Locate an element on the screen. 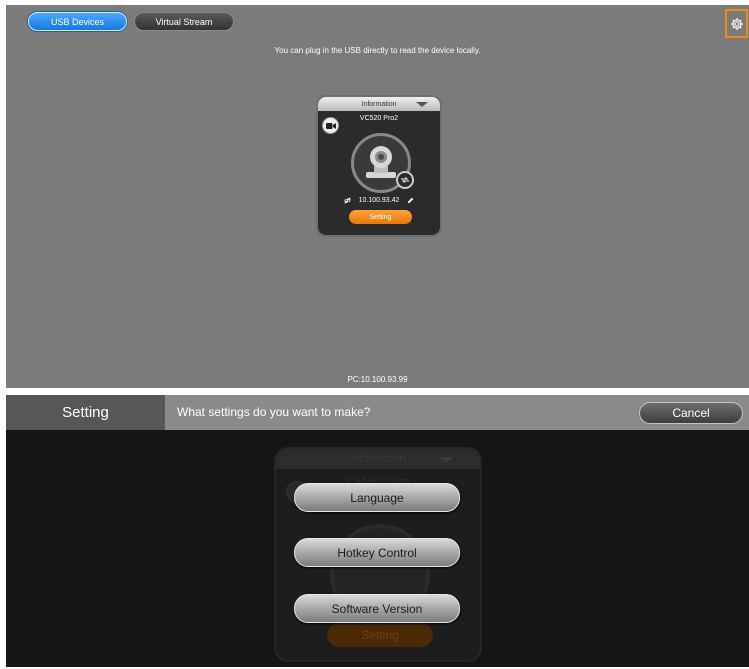 This screenshot has height=669, width=749. pc-ip-label: PC:10.100.93.99 is located at coordinates (377, 379).